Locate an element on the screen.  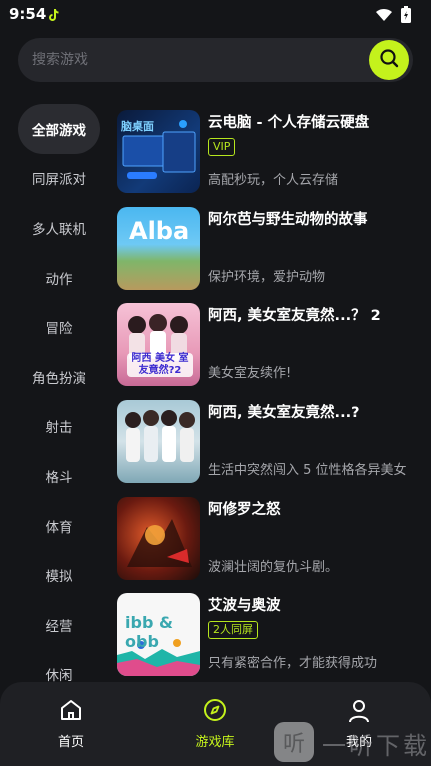
game-item: 脑桌面 云电脑 - 个人存储云硬盘 VIP 高配秒玩，个人云存储 is located at coordinates (267, 158).